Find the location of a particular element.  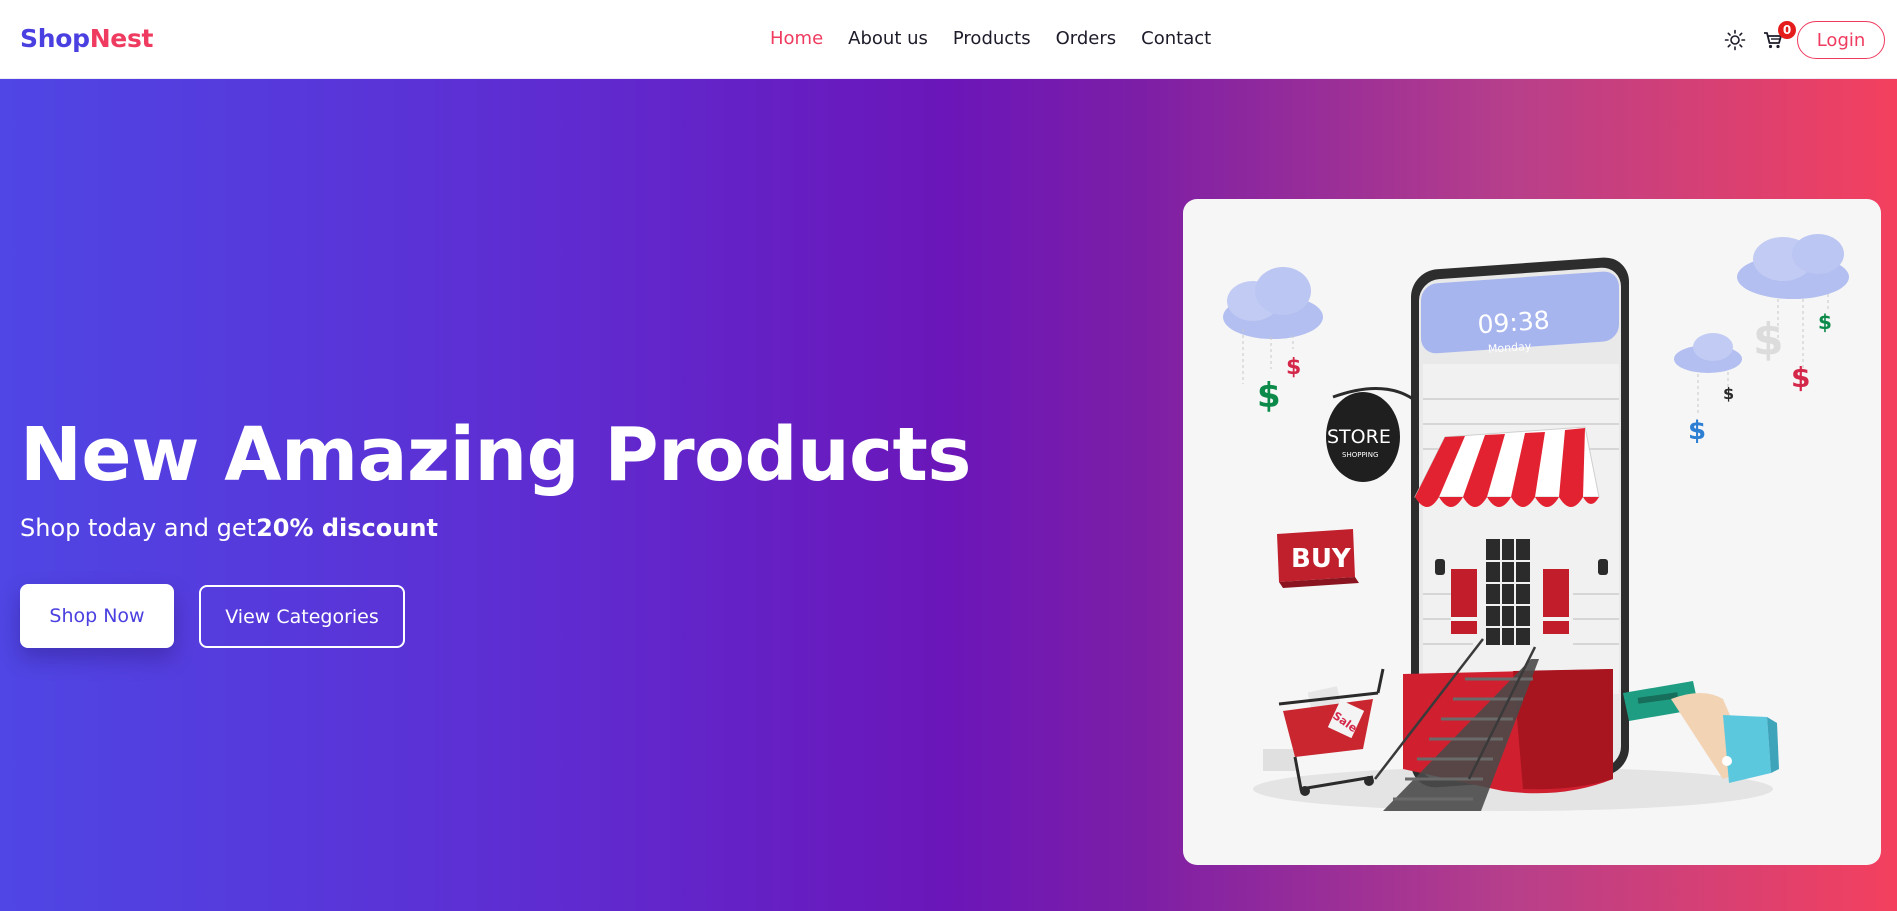

discount-highlight: 20% discount is located at coordinates (347, 528).